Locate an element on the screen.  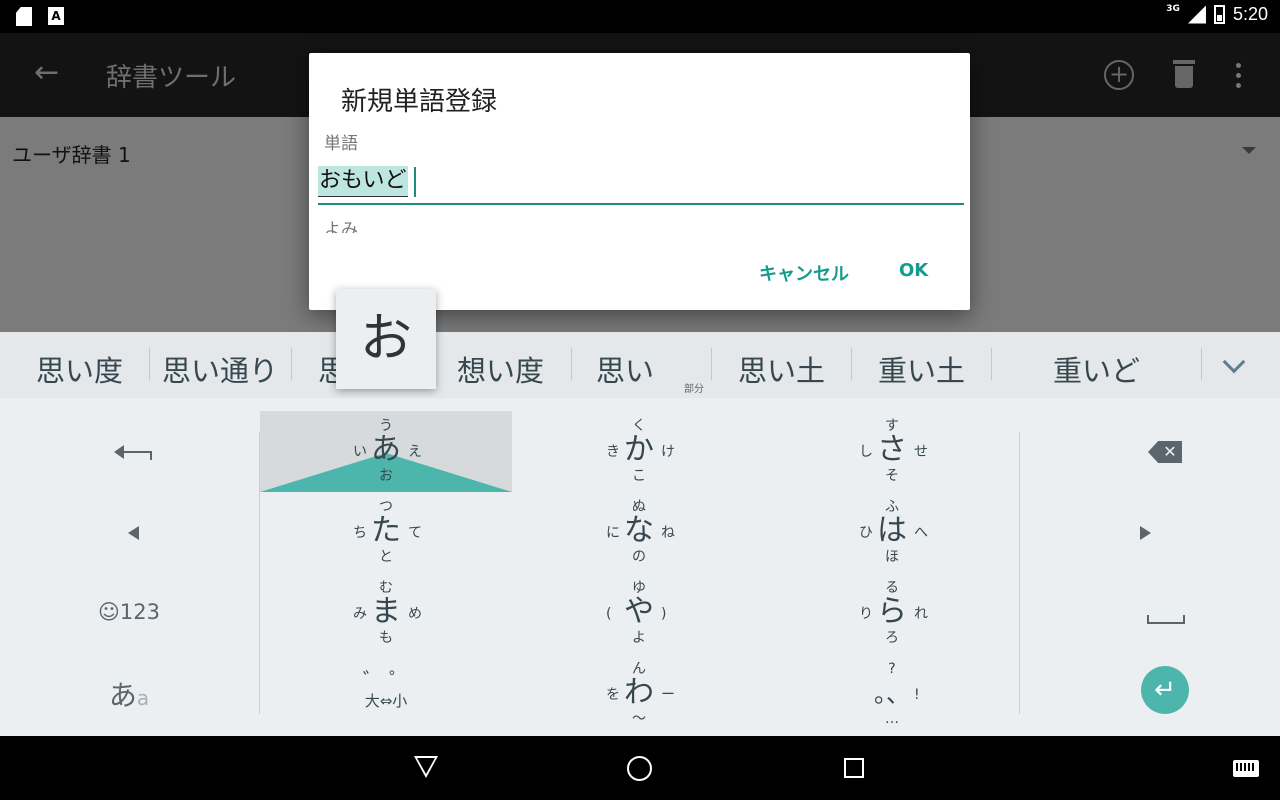
key-main: ま is located at coordinates (386, 611).